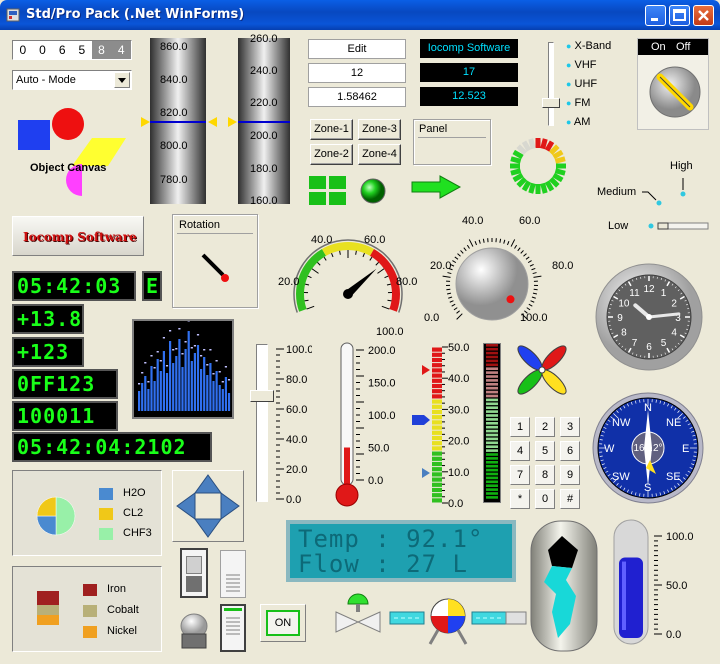 The width and height of the screenshot is (720, 664). What do you see at coordinates (194, 565) in the screenshot?
I see `toggle-paddle` at bounding box center [194, 565].